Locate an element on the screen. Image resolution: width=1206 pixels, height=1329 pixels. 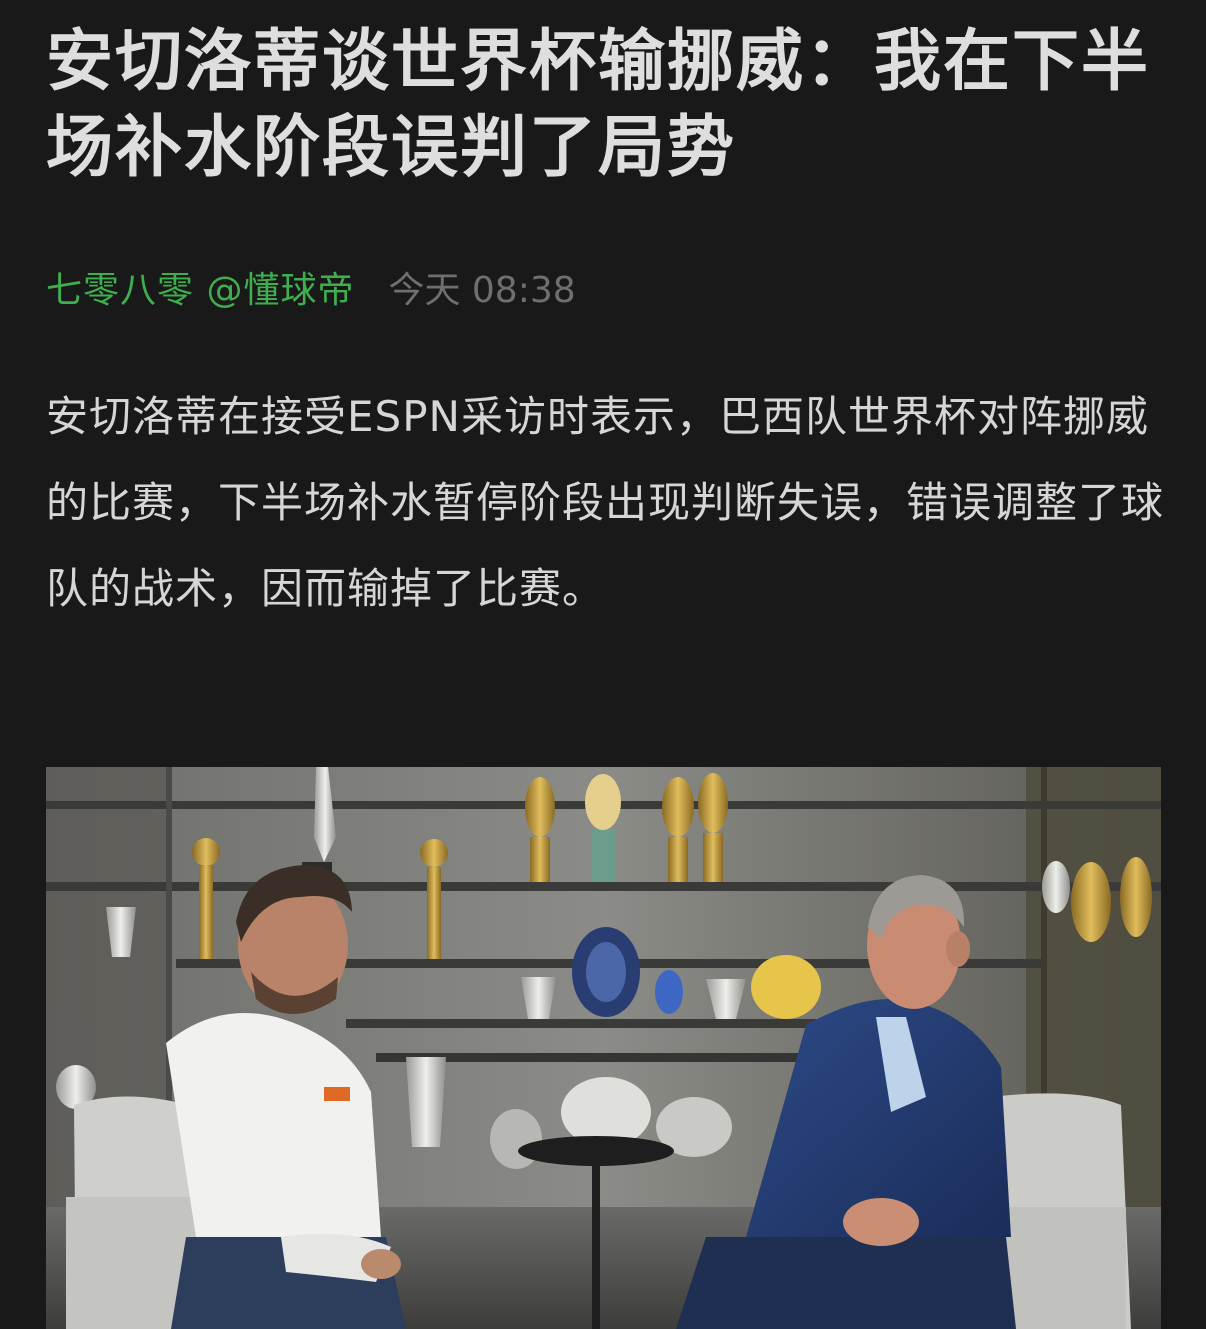
author-link: 七零八零 @懂球帝 is located at coordinates (200, 287).